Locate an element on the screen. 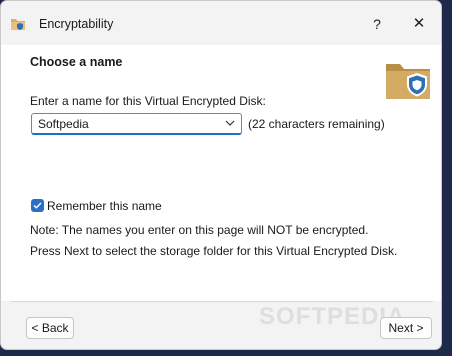  remember-name-label: Remember this name is located at coordinates (104, 206).